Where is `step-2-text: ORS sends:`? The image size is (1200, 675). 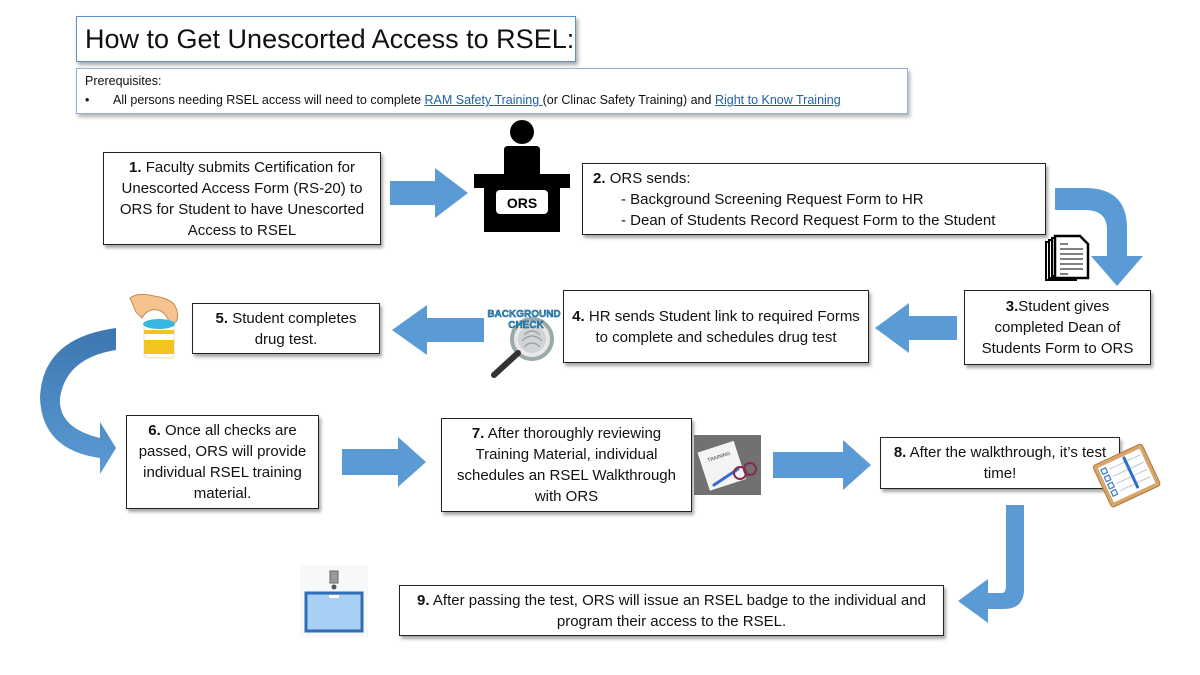 step-2-text: ORS sends: is located at coordinates (650, 178).